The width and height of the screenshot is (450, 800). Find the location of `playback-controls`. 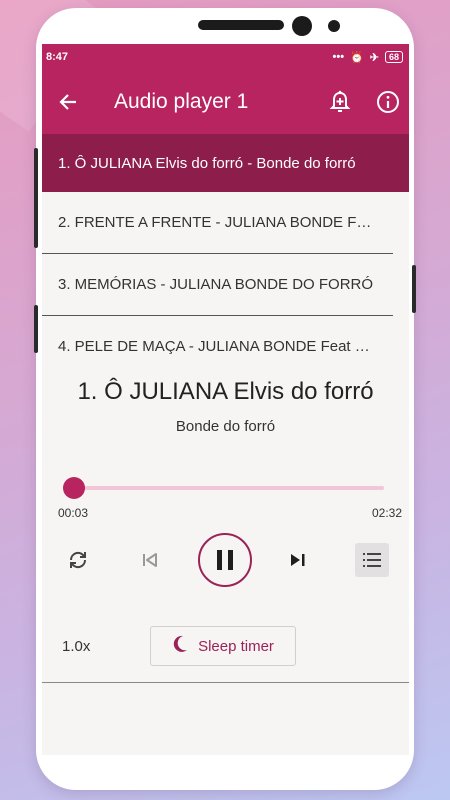

playback-controls is located at coordinates (225, 564).